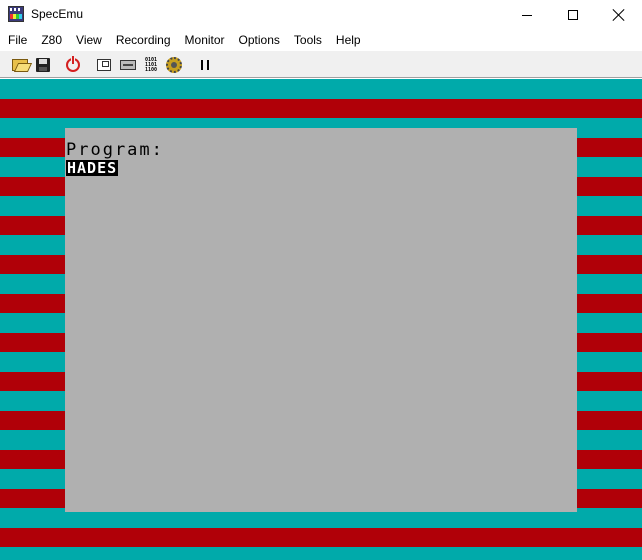 This screenshot has width=642, height=560. I want to click on window-icon, so click(104, 65).